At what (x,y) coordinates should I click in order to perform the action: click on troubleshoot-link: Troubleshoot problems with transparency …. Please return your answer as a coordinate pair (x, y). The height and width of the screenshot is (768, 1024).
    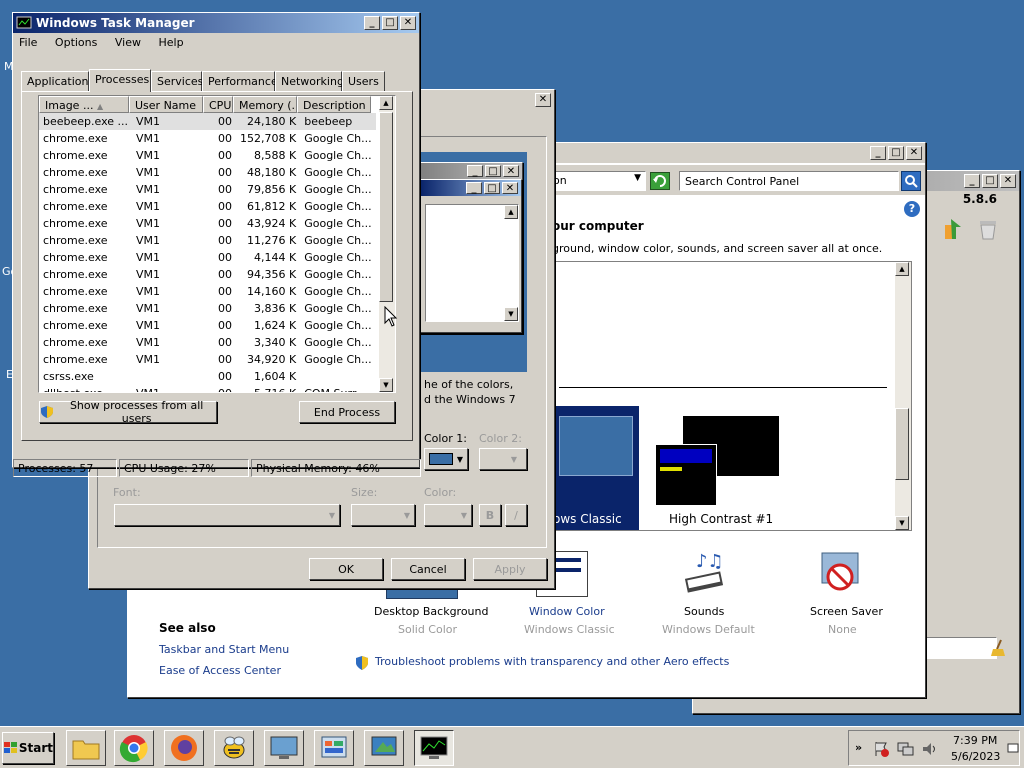
    Looking at the image, I should click on (552, 661).